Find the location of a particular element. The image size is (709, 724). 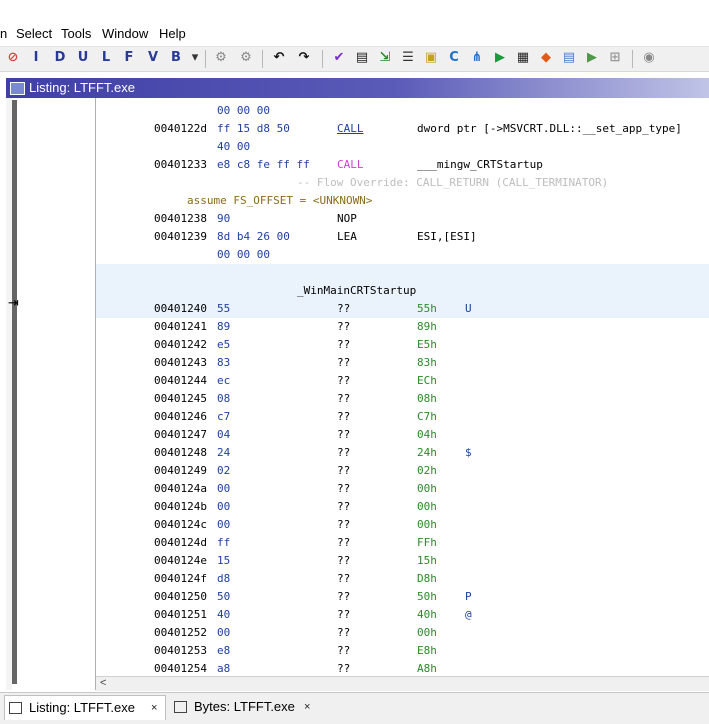

gear-grey-icon: ⚙ is located at coordinates (221, 58).